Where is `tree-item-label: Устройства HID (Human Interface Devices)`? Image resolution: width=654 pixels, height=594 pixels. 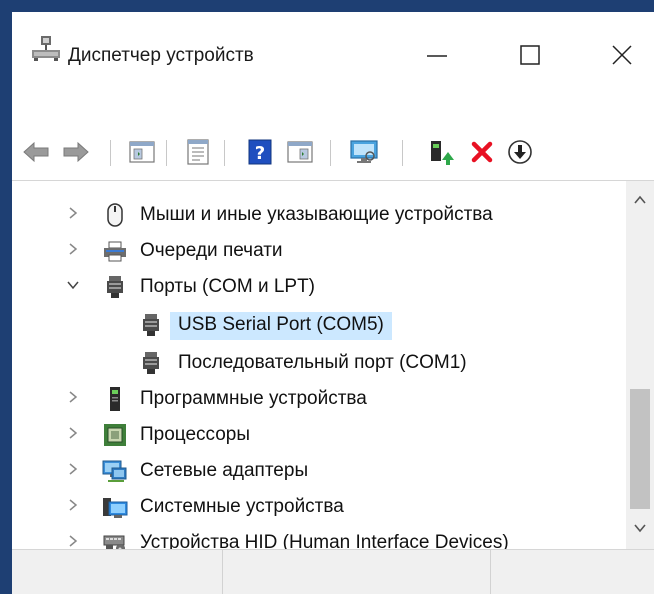 tree-item-label: Устройства HID (Human Interface Devices) is located at coordinates (324, 541).